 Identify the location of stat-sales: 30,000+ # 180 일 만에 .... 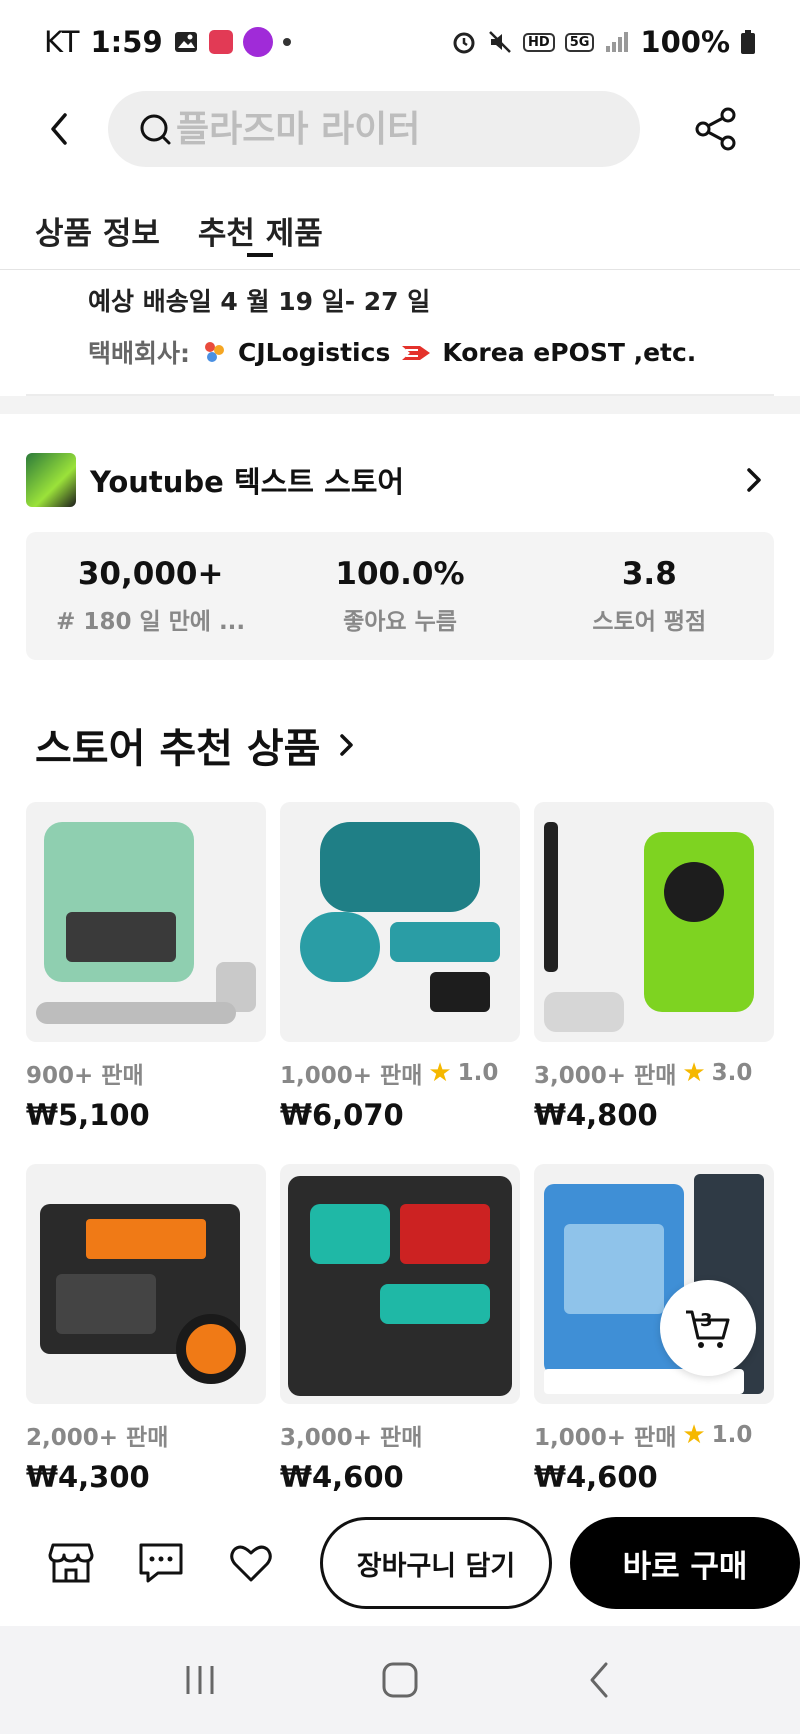
(150, 596).